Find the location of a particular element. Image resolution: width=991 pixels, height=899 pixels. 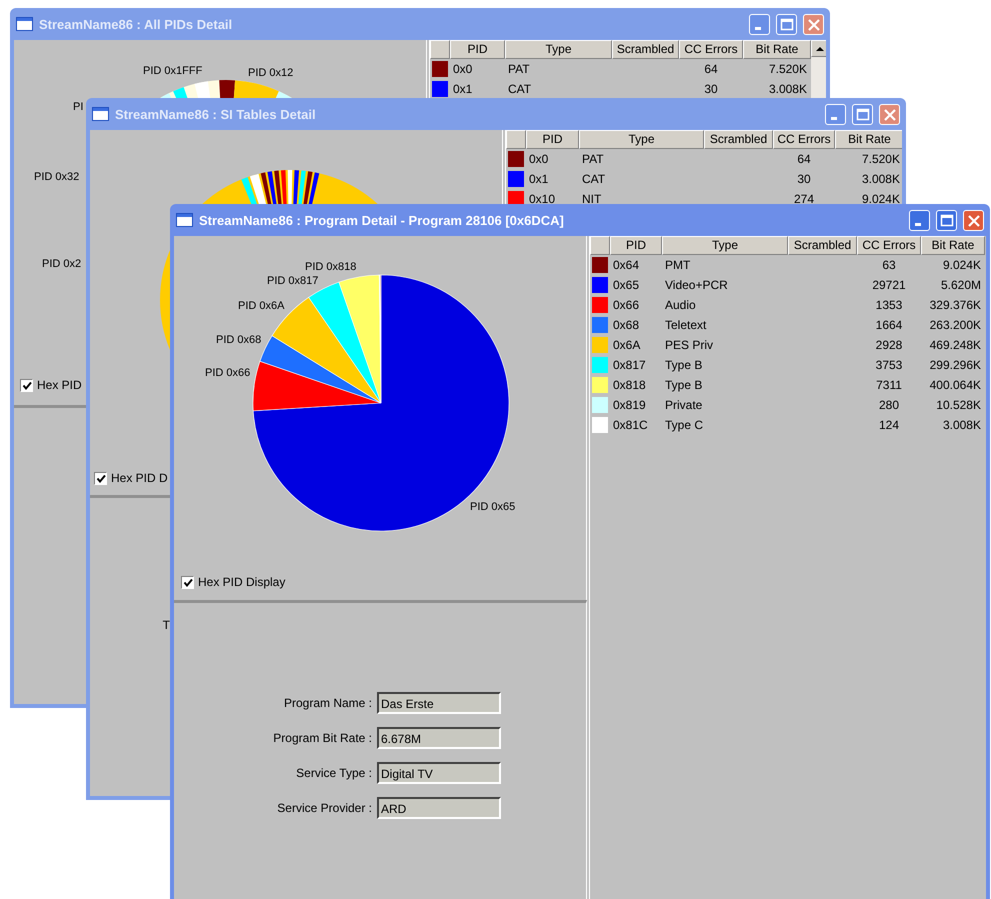

pie-label: PID 0x68 is located at coordinates (239, 340).